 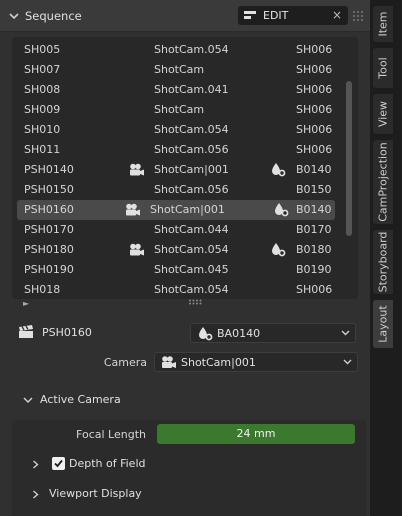 I want to click on viewport-display-row: Viewport Display, so click(x=182, y=494).